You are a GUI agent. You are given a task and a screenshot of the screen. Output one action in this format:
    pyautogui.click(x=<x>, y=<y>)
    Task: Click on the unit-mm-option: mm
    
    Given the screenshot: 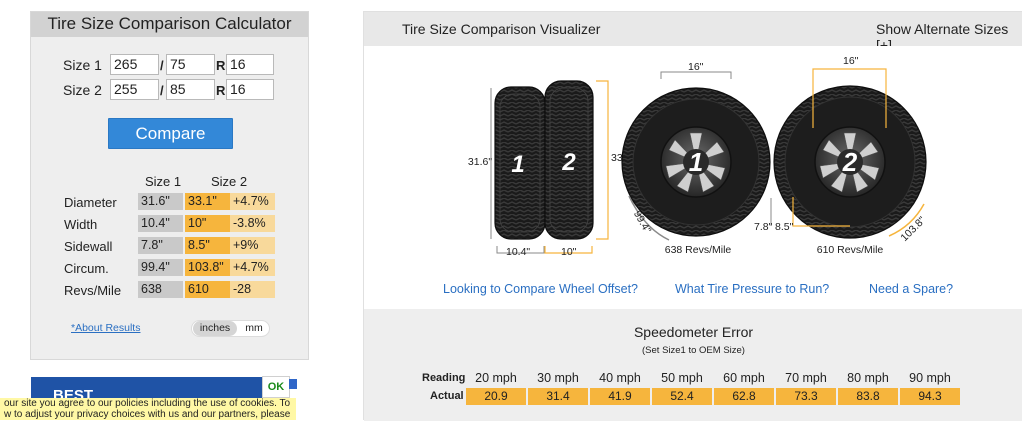 What is the action you would take?
    pyautogui.click(x=254, y=328)
    